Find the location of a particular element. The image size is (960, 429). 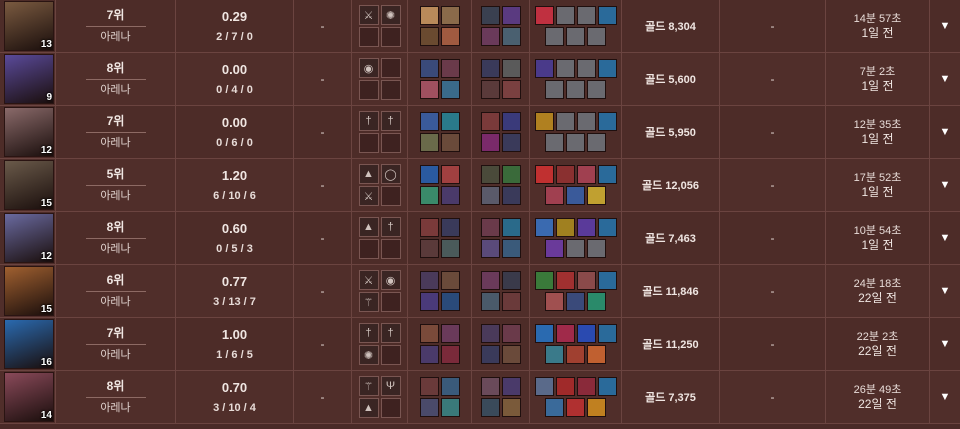

augments-cell is located at coordinates (576, 26).